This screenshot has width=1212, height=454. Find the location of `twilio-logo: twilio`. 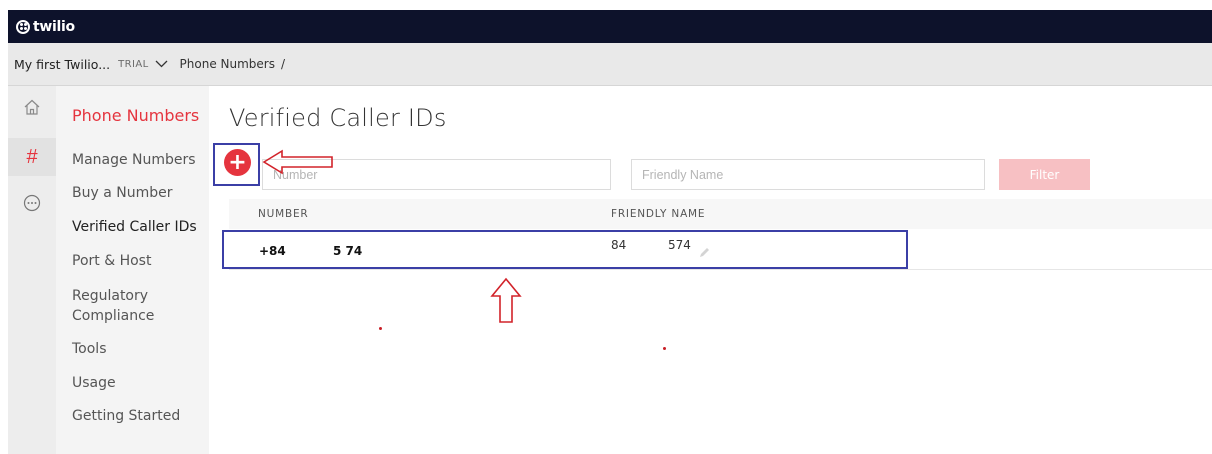

twilio-logo: twilio is located at coordinates (45, 27).